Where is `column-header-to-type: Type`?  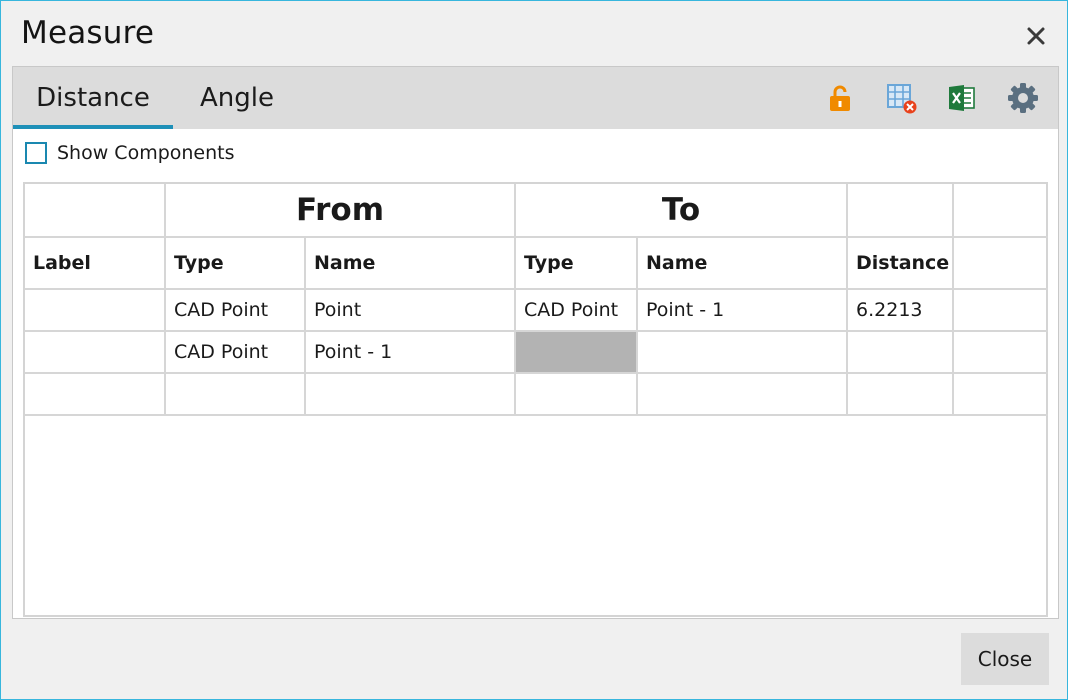 column-header-to-type: Type is located at coordinates (576, 263).